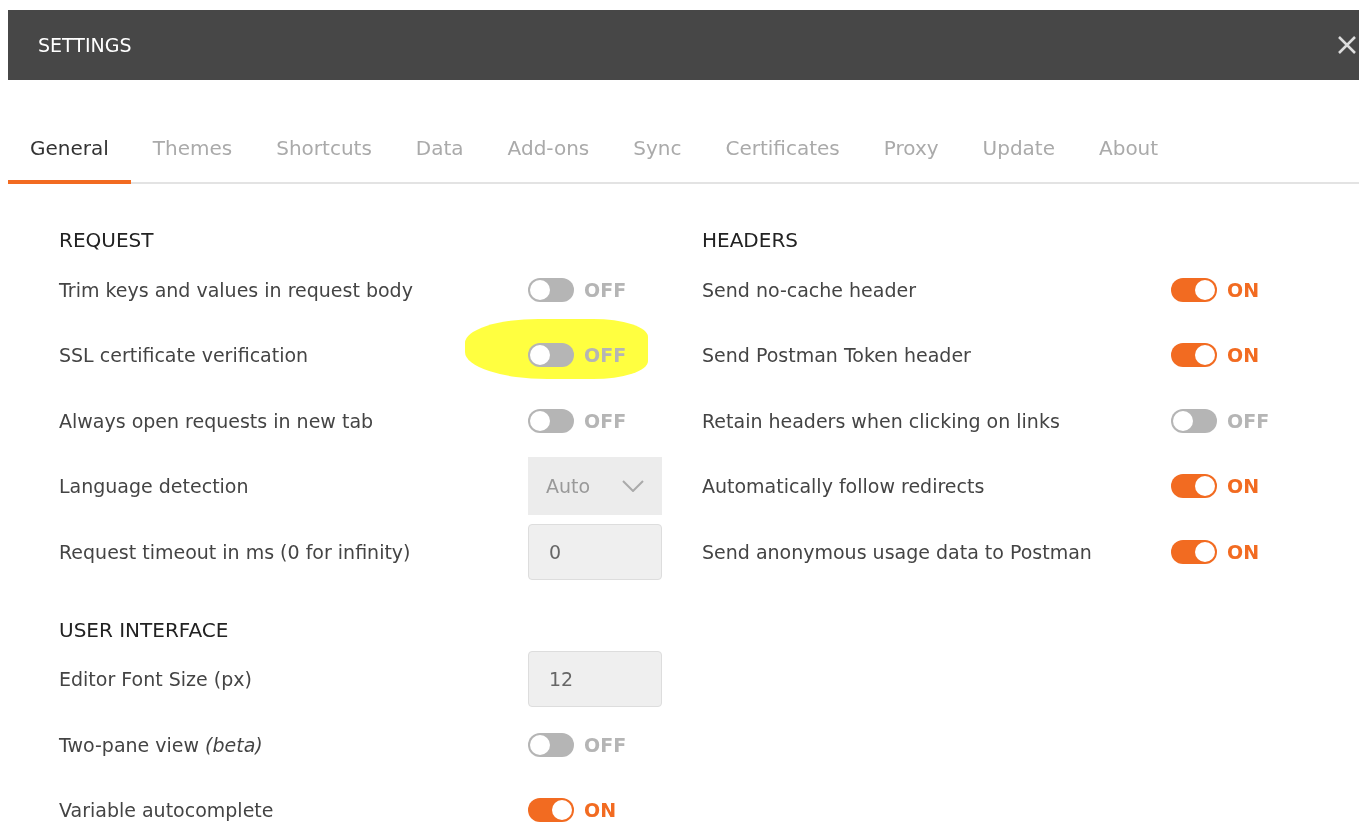  What do you see at coordinates (881, 420) in the screenshot?
I see `setting-label: Retain headers when clicking on links` at bounding box center [881, 420].